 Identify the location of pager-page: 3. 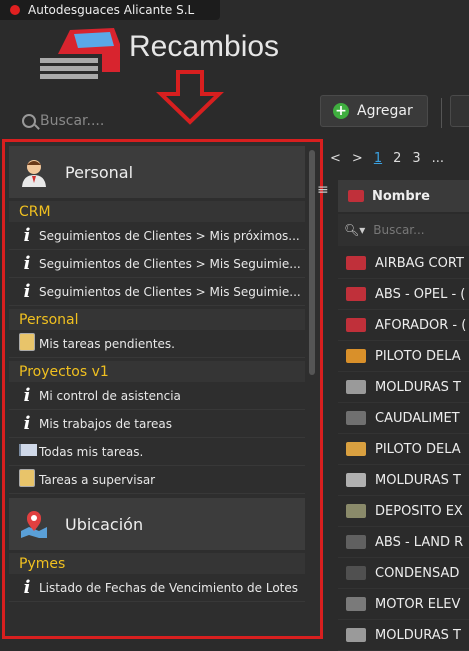
(416, 158).